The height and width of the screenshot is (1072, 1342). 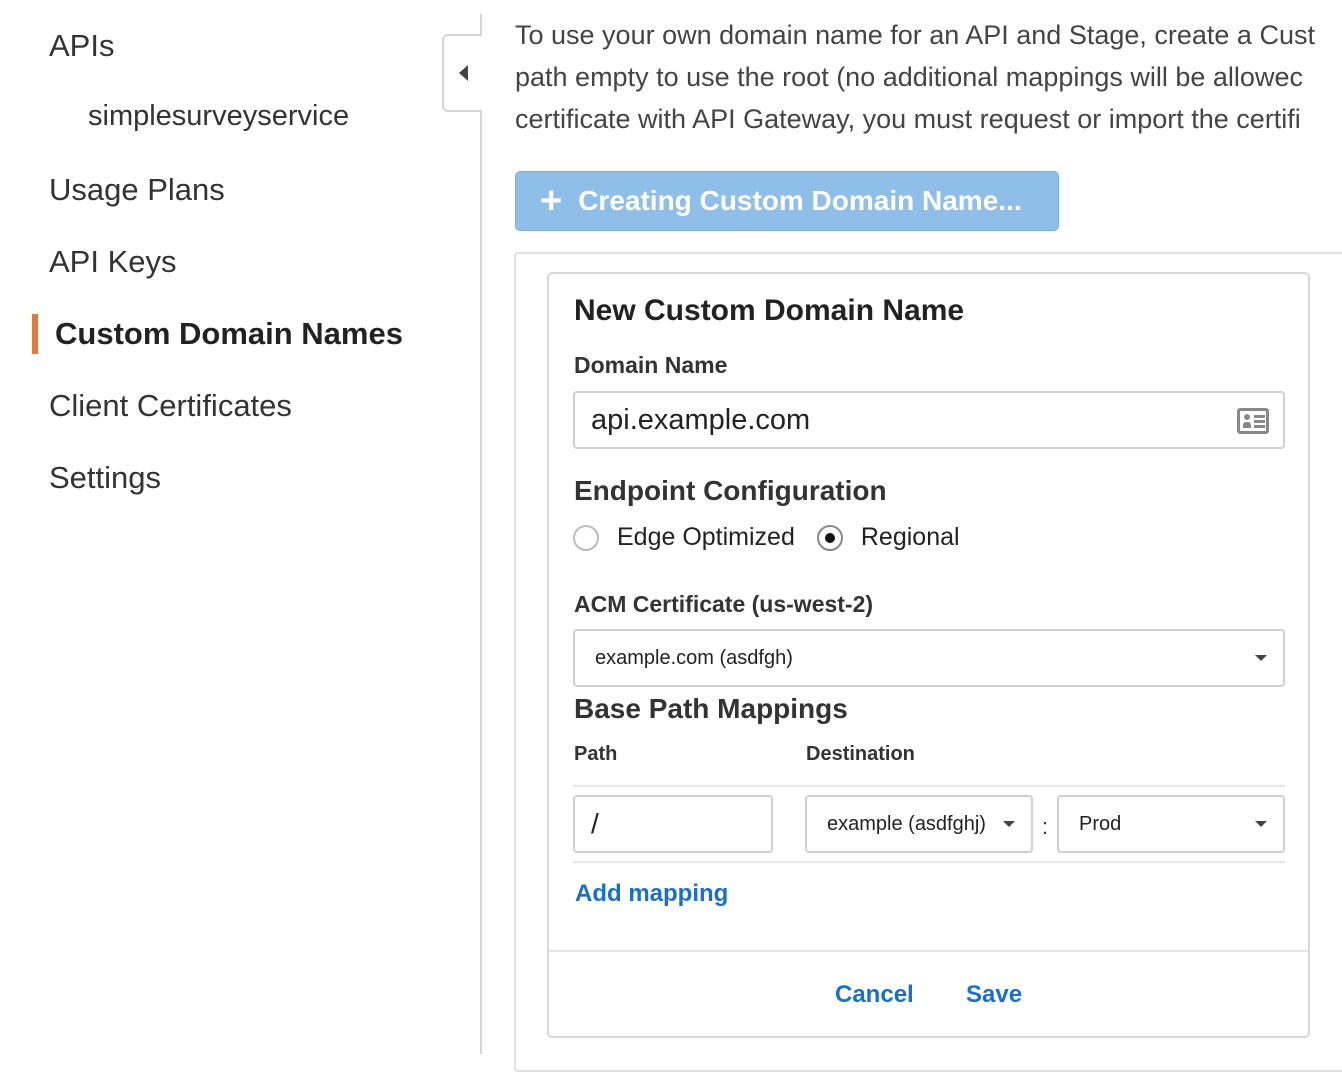 What do you see at coordinates (694, 657) in the screenshot?
I see `acm-certificate-value: example.com (asdfgh)` at bounding box center [694, 657].